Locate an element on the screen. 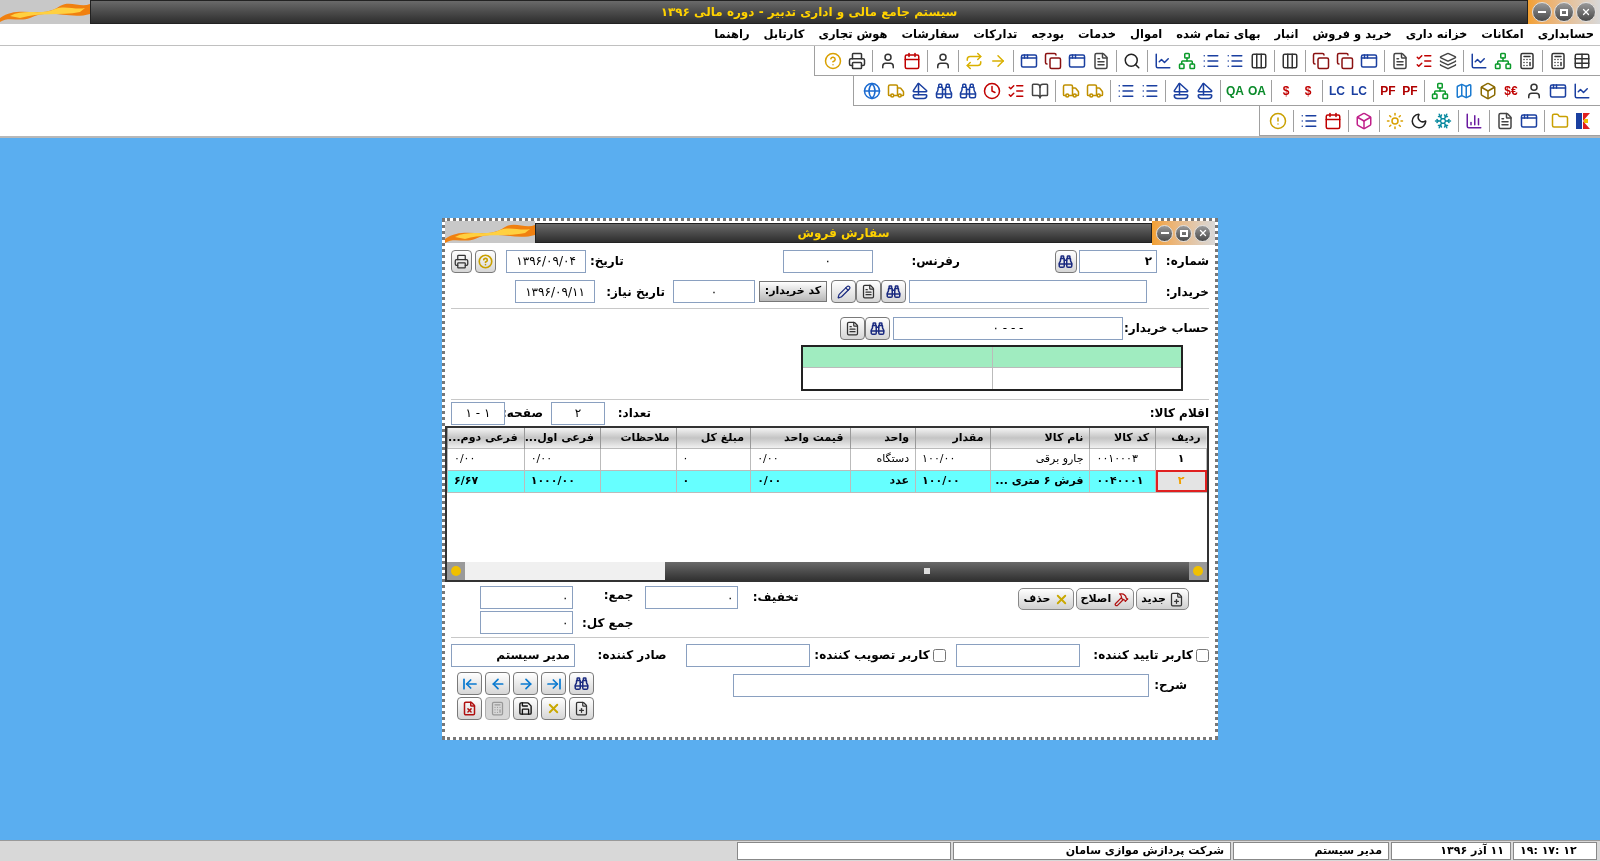  delete-row-button: حذف is located at coordinates (1046, 599).